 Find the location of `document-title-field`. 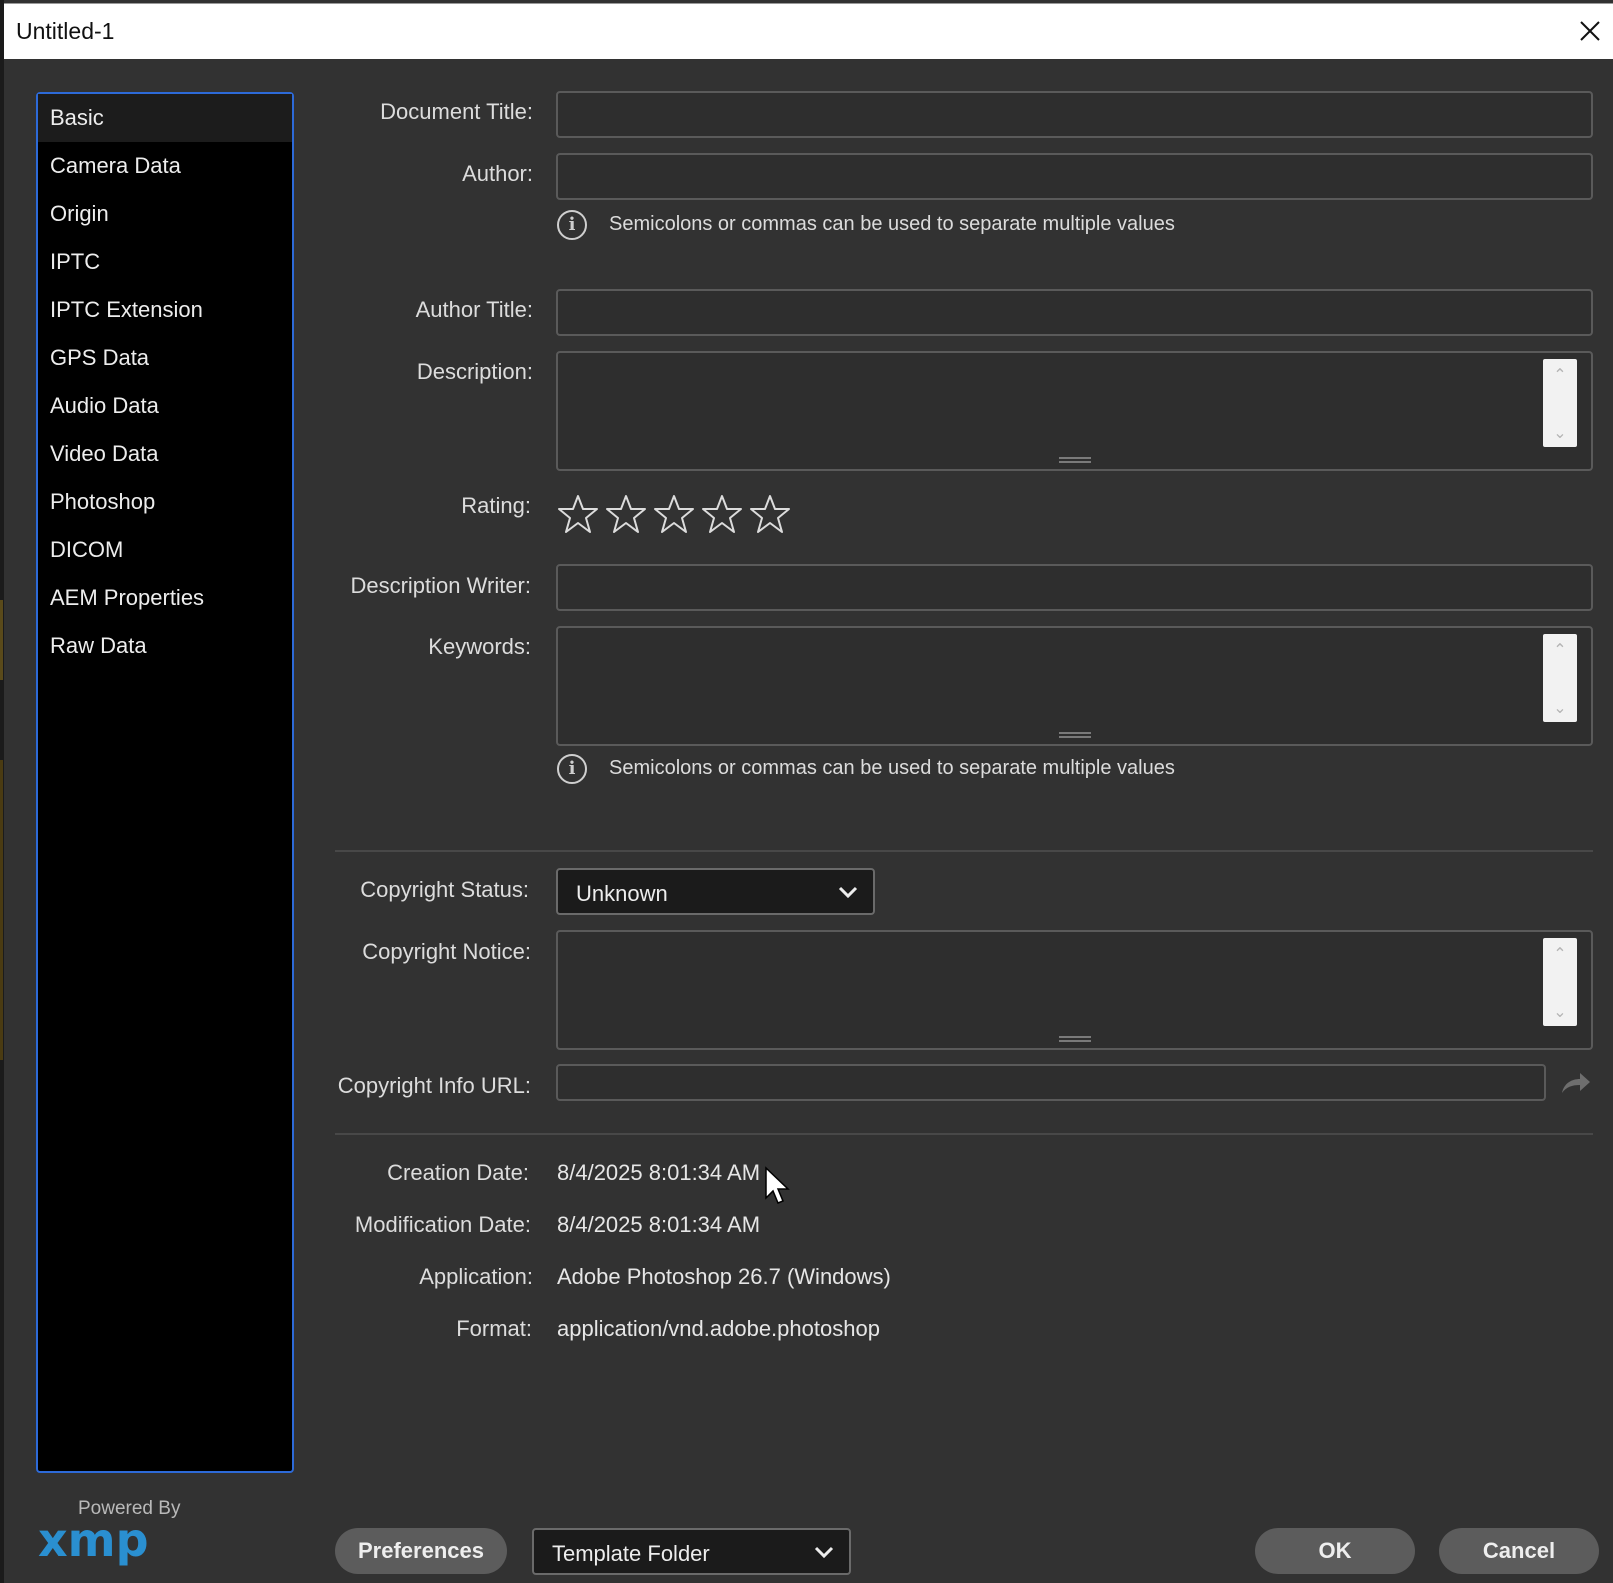

document-title-field is located at coordinates (1074, 114).